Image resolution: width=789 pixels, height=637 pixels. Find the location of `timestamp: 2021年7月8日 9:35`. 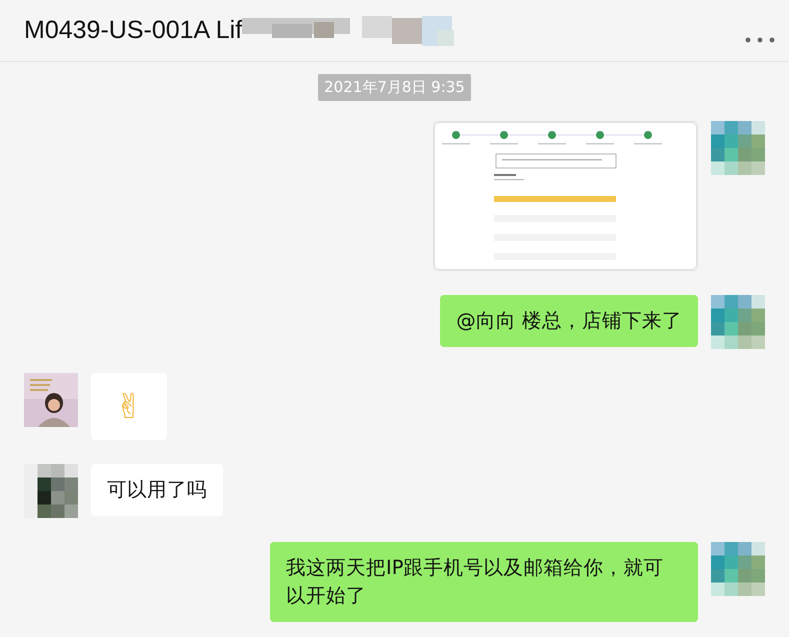

timestamp: 2021年7月8日 9:35 is located at coordinates (394, 87).